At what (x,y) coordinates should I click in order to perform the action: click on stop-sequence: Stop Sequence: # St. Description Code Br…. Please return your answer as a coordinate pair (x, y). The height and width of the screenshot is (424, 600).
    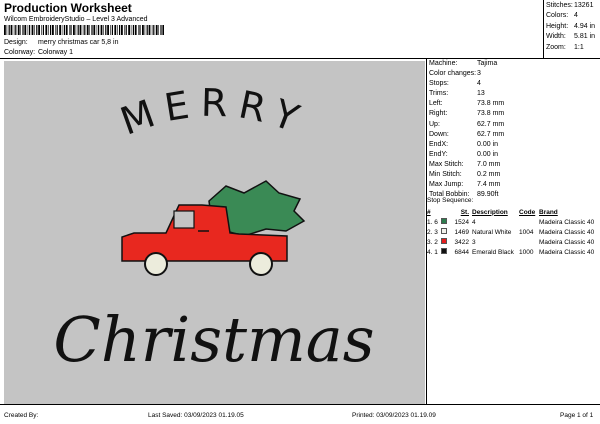
    Looking at the image, I should click on (513, 227).